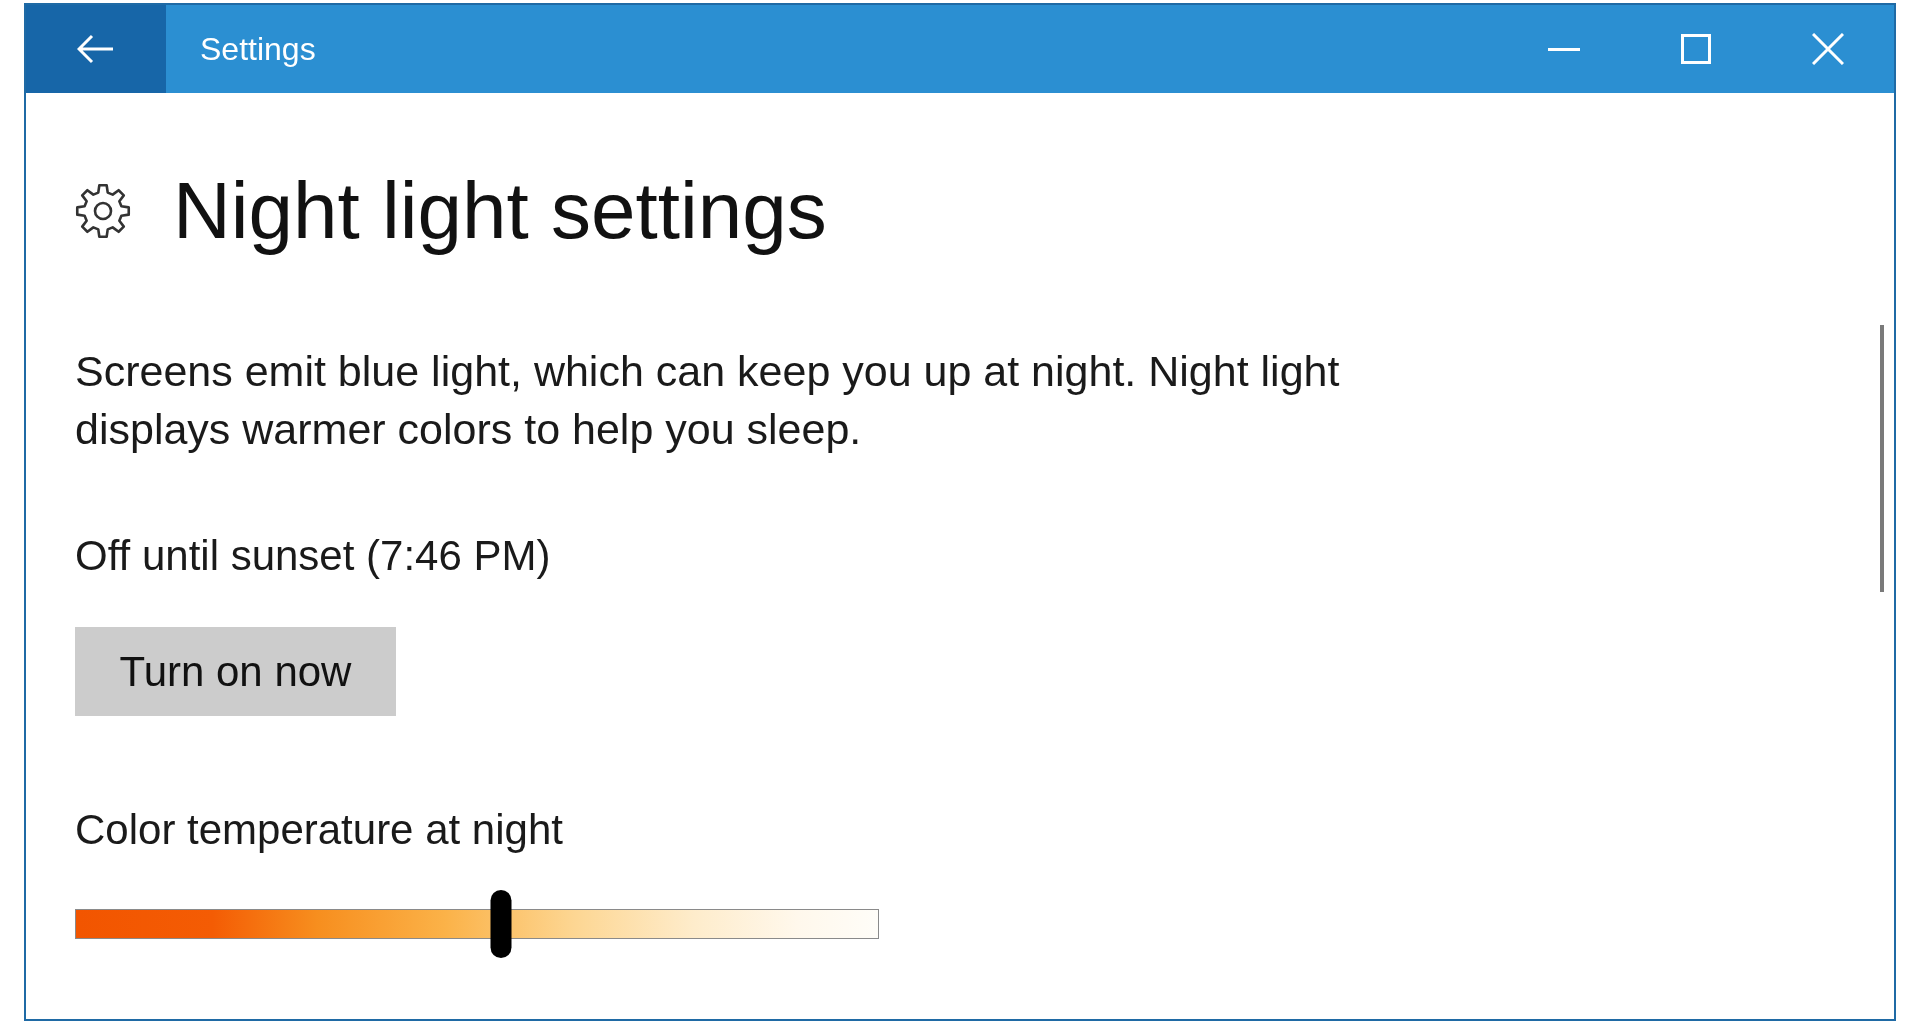  What do you see at coordinates (1882, 458) in the screenshot?
I see `scrollbar` at bounding box center [1882, 458].